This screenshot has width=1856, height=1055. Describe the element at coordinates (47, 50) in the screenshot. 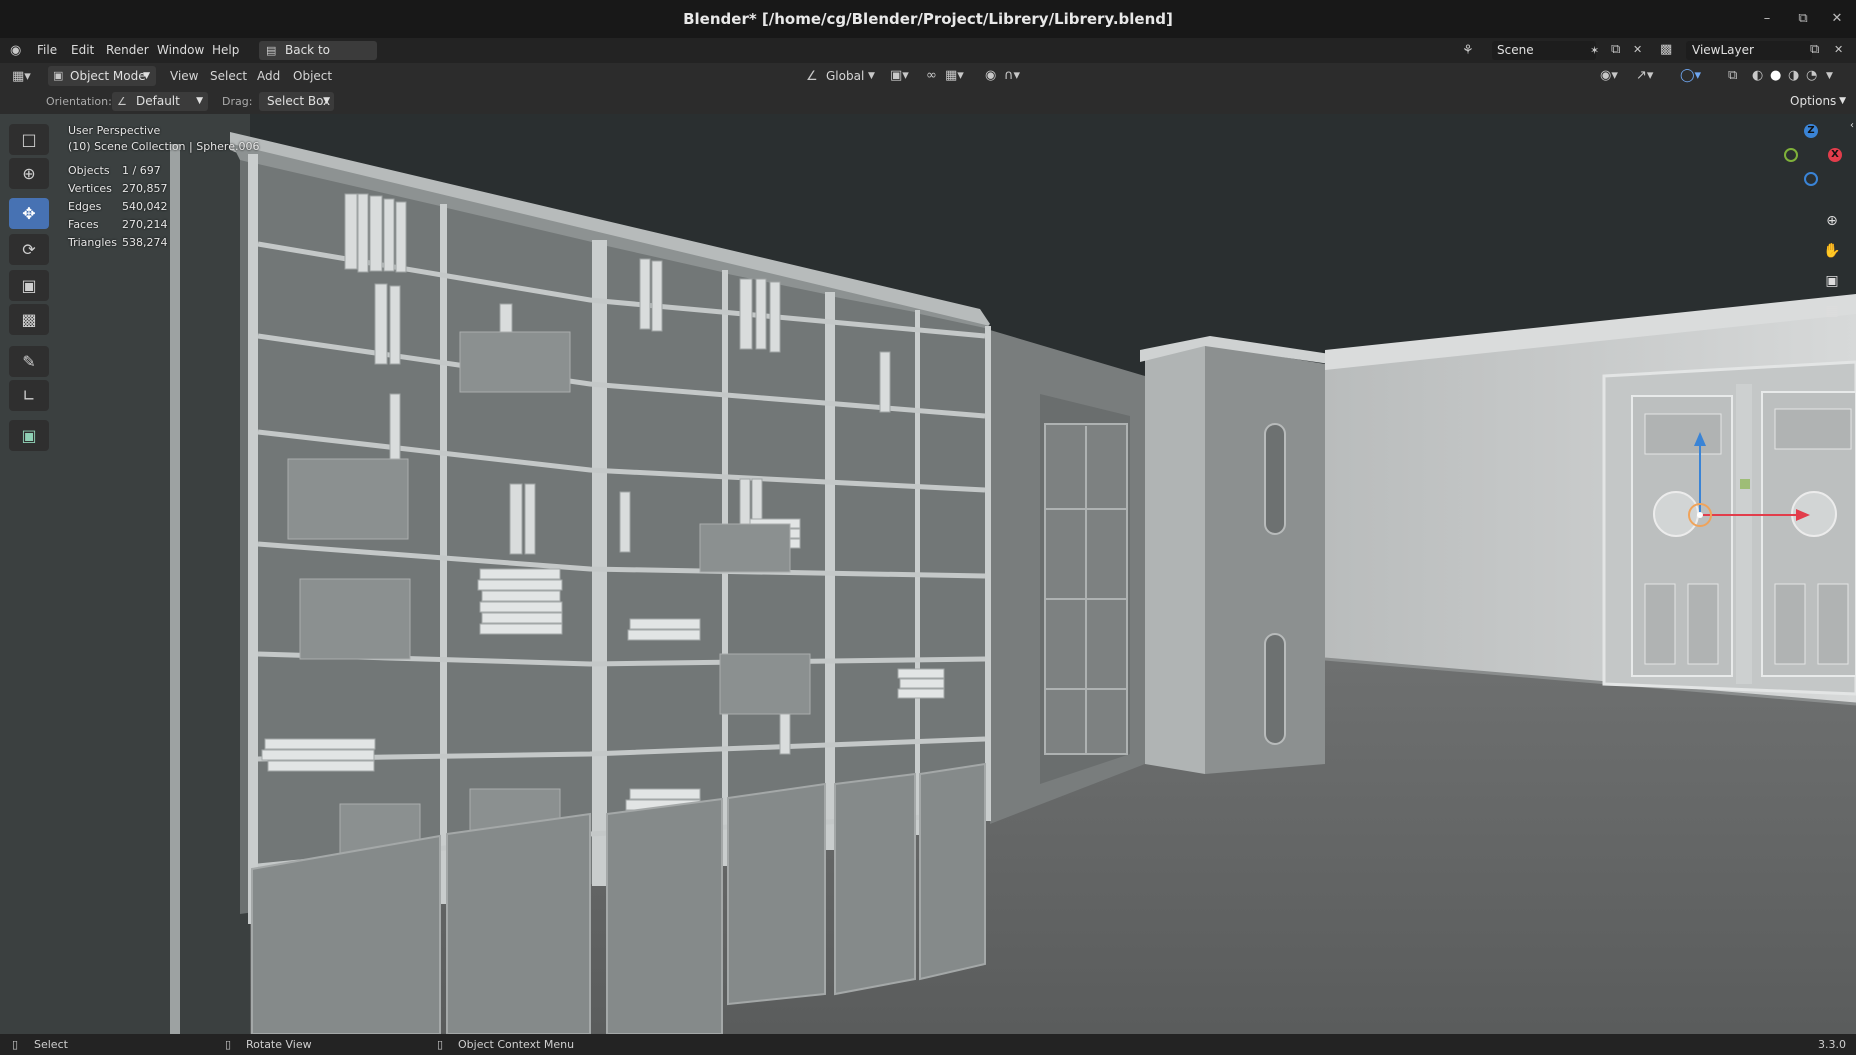

I see `menu-file: File` at that location.